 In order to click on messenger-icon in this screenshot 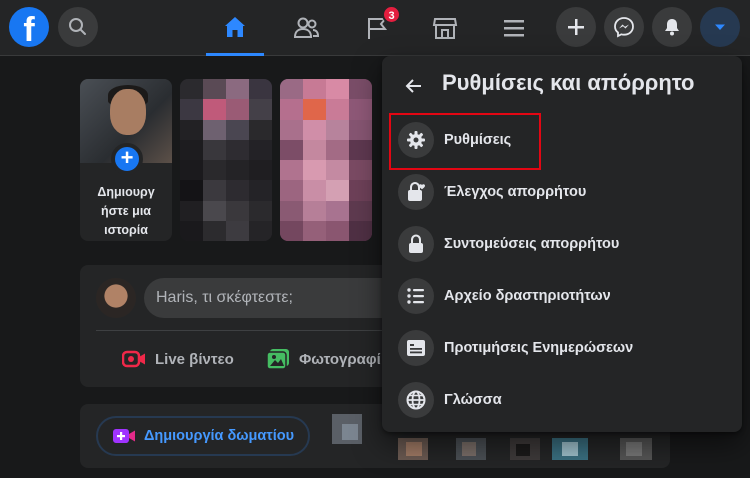, I will do `click(624, 27)`.